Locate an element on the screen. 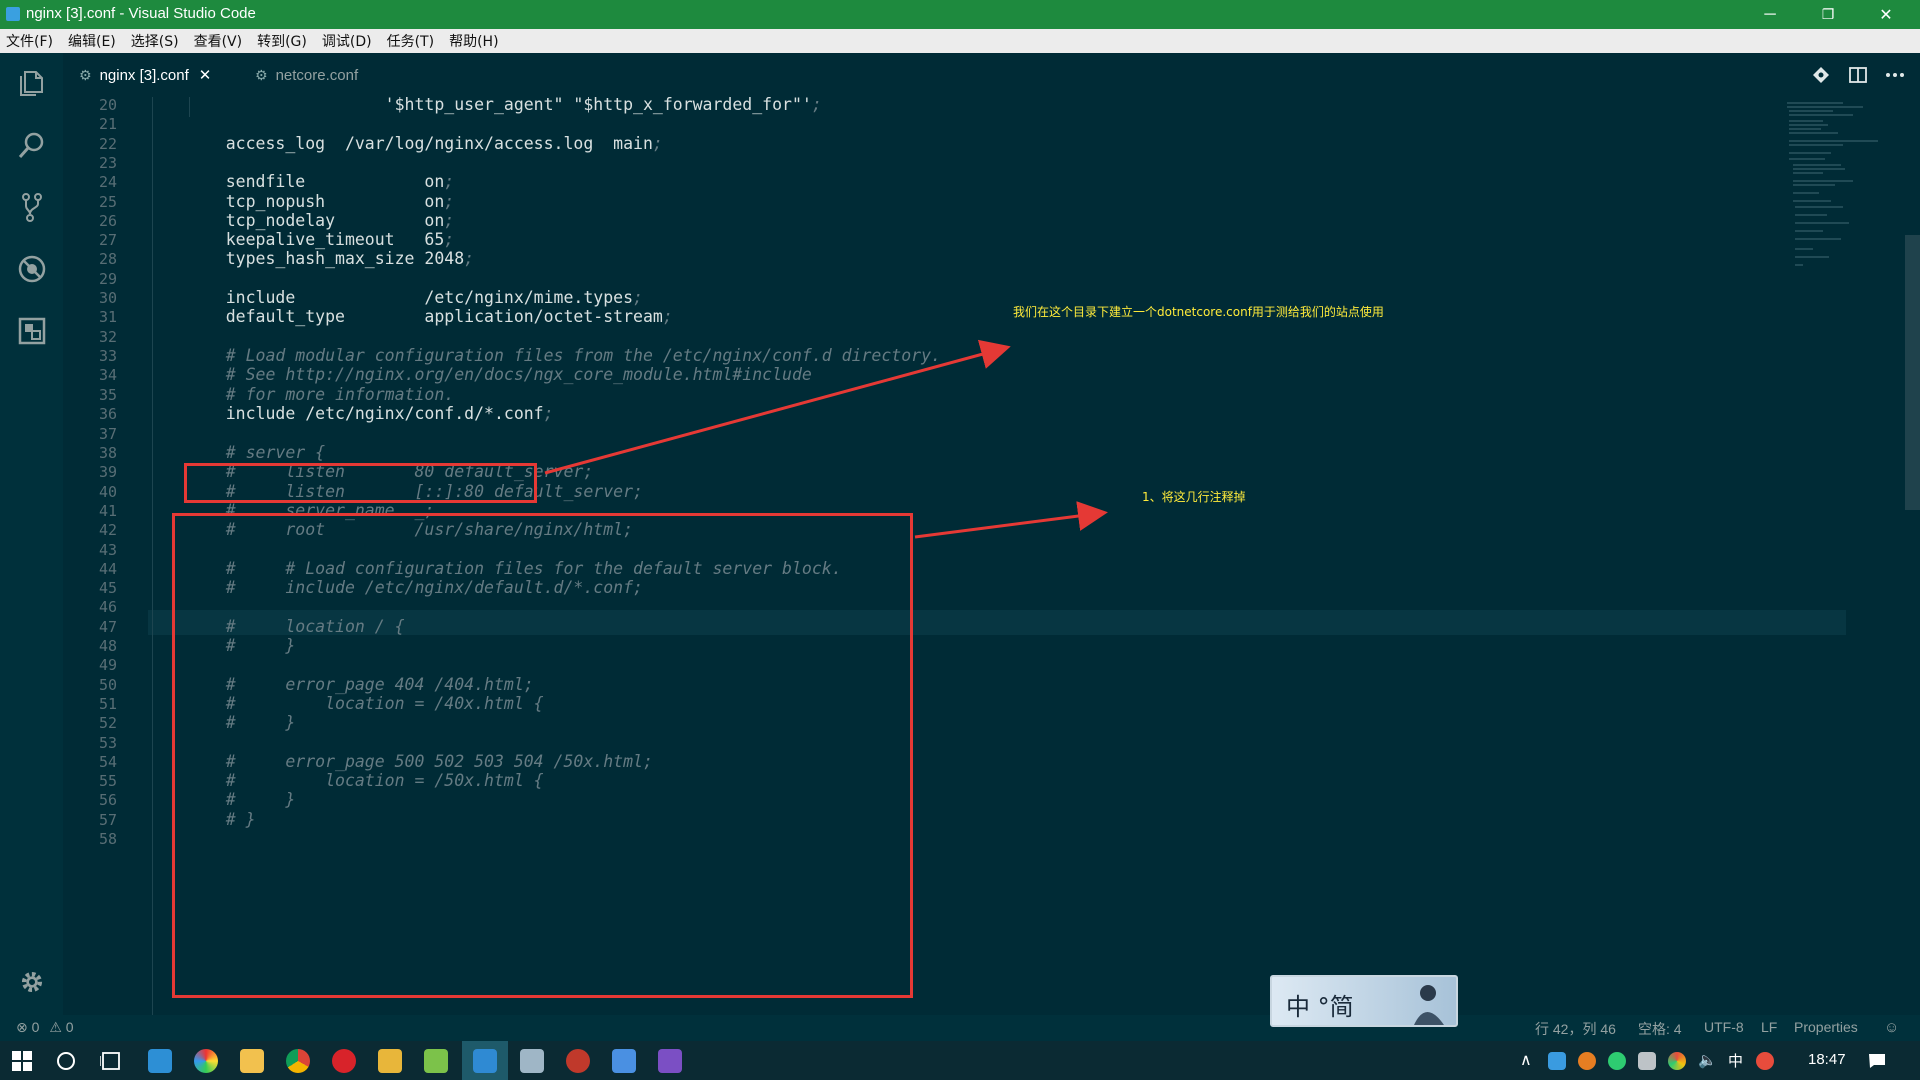 Image resolution: width=1920 pixels, height=1080 pixels. tray-volume-icon: 🔈 is located at coordinates (1707, 1060).